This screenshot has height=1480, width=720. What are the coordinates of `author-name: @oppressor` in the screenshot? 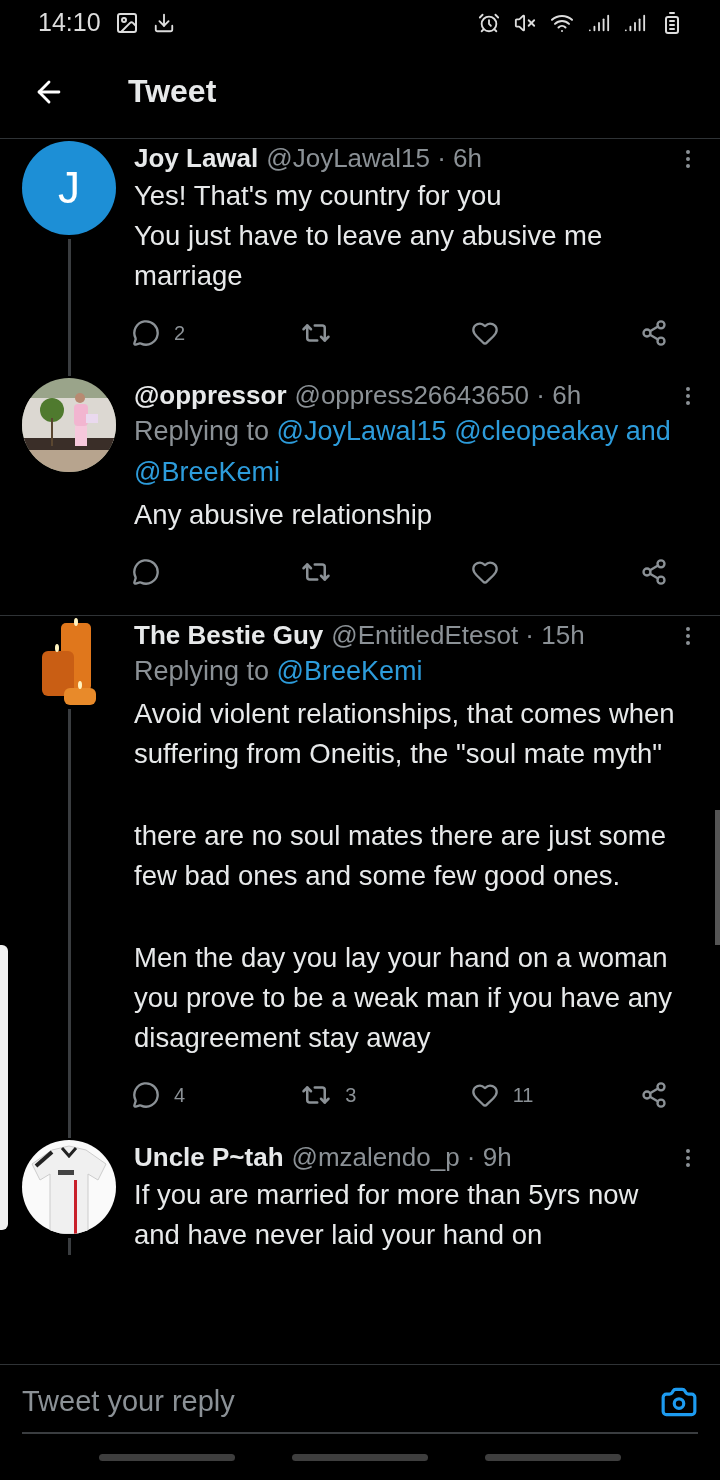 It's located at (210, 395).